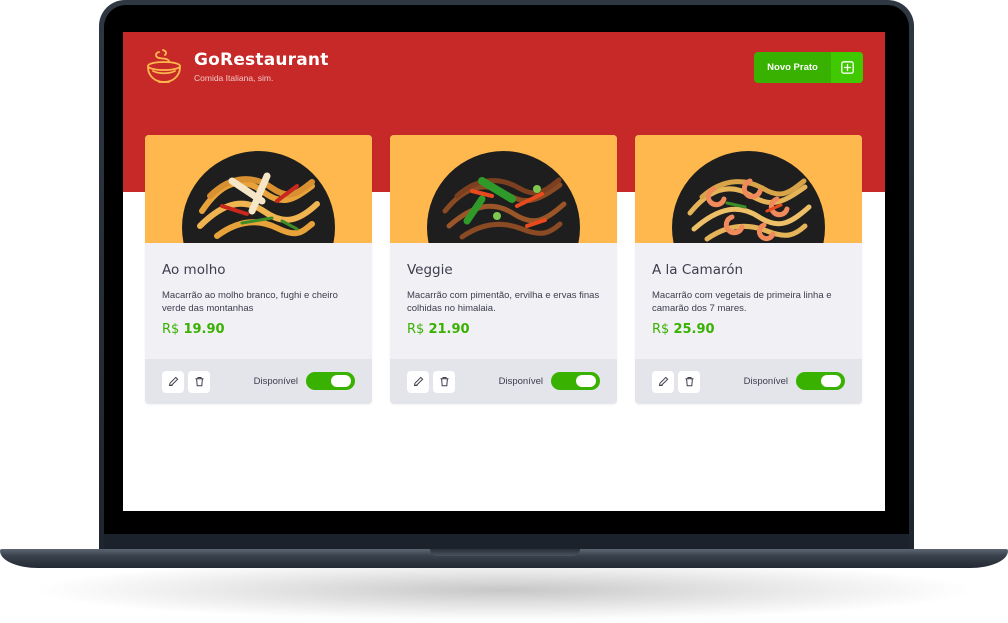 This screenshot has height=623, width=1008. Describe the element at coordinates (748, 329) in the screenshot. I see `dish-price: R$ 25.90` at that location.